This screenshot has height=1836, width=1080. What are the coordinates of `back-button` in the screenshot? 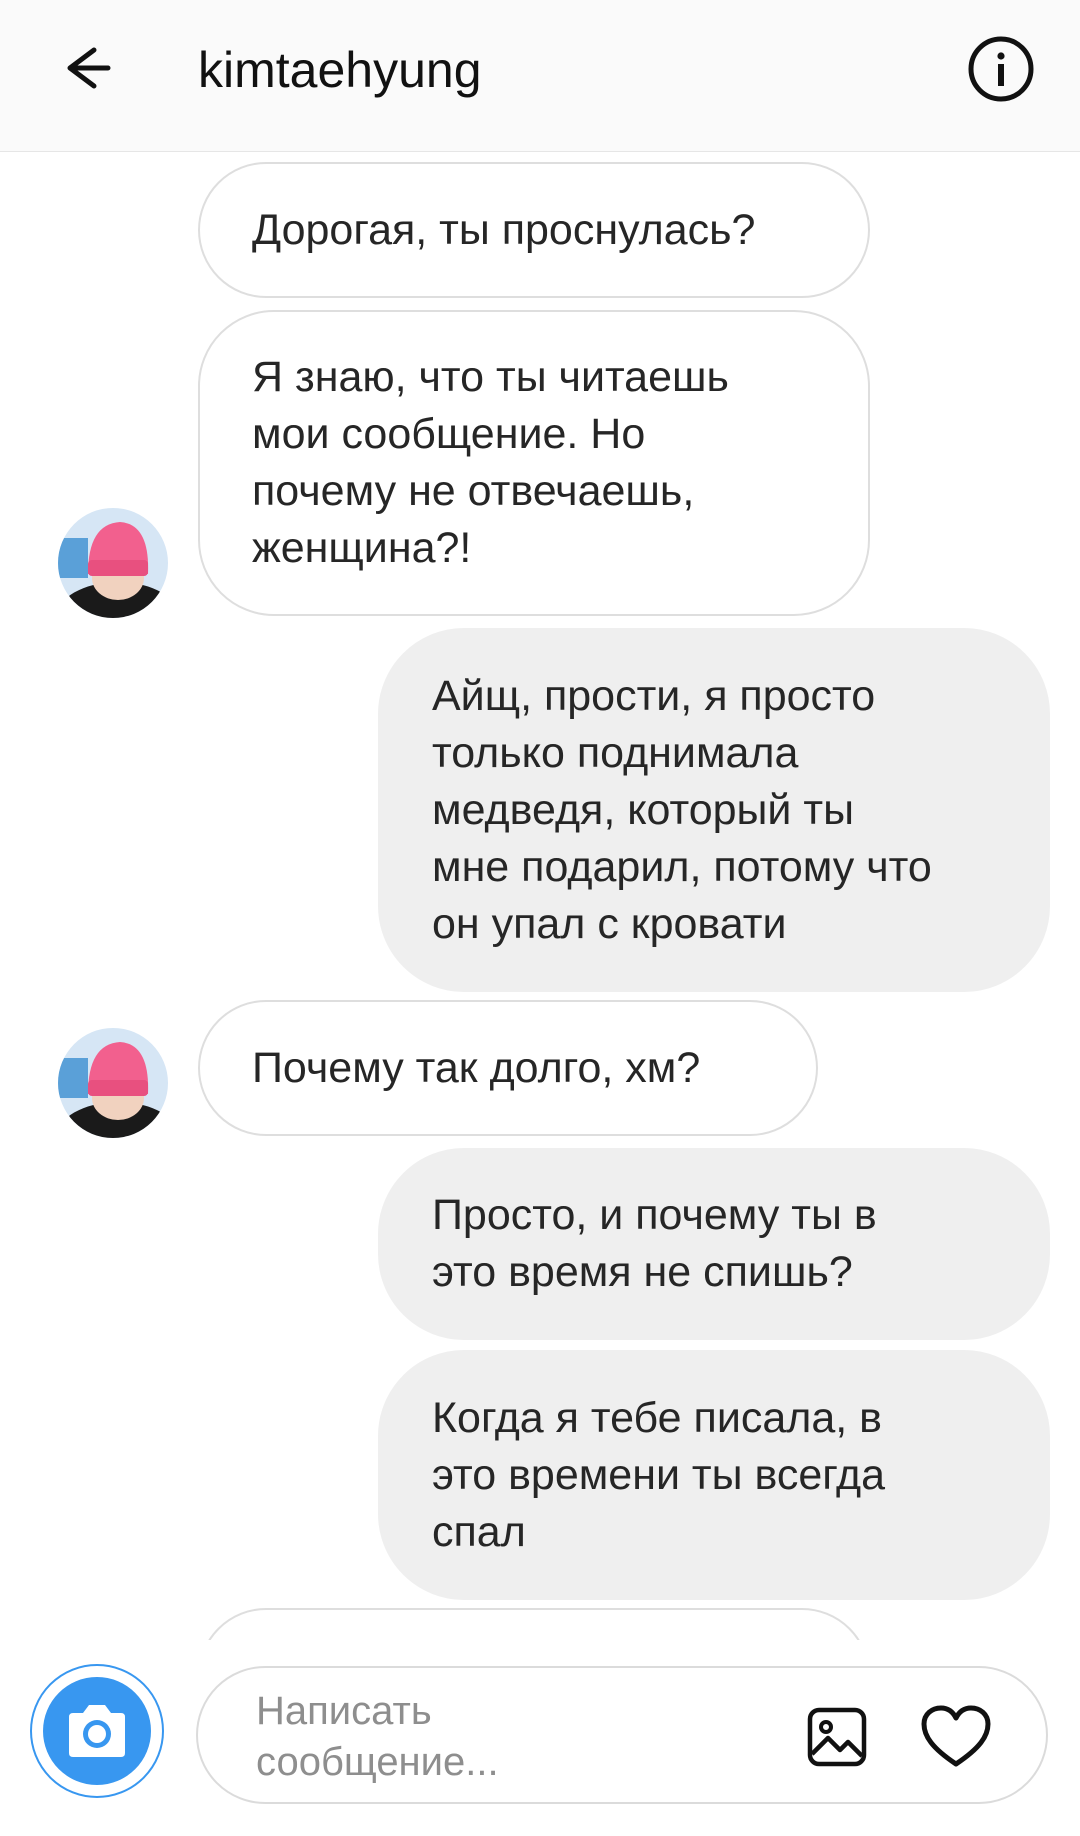 It's located at (85, 68).